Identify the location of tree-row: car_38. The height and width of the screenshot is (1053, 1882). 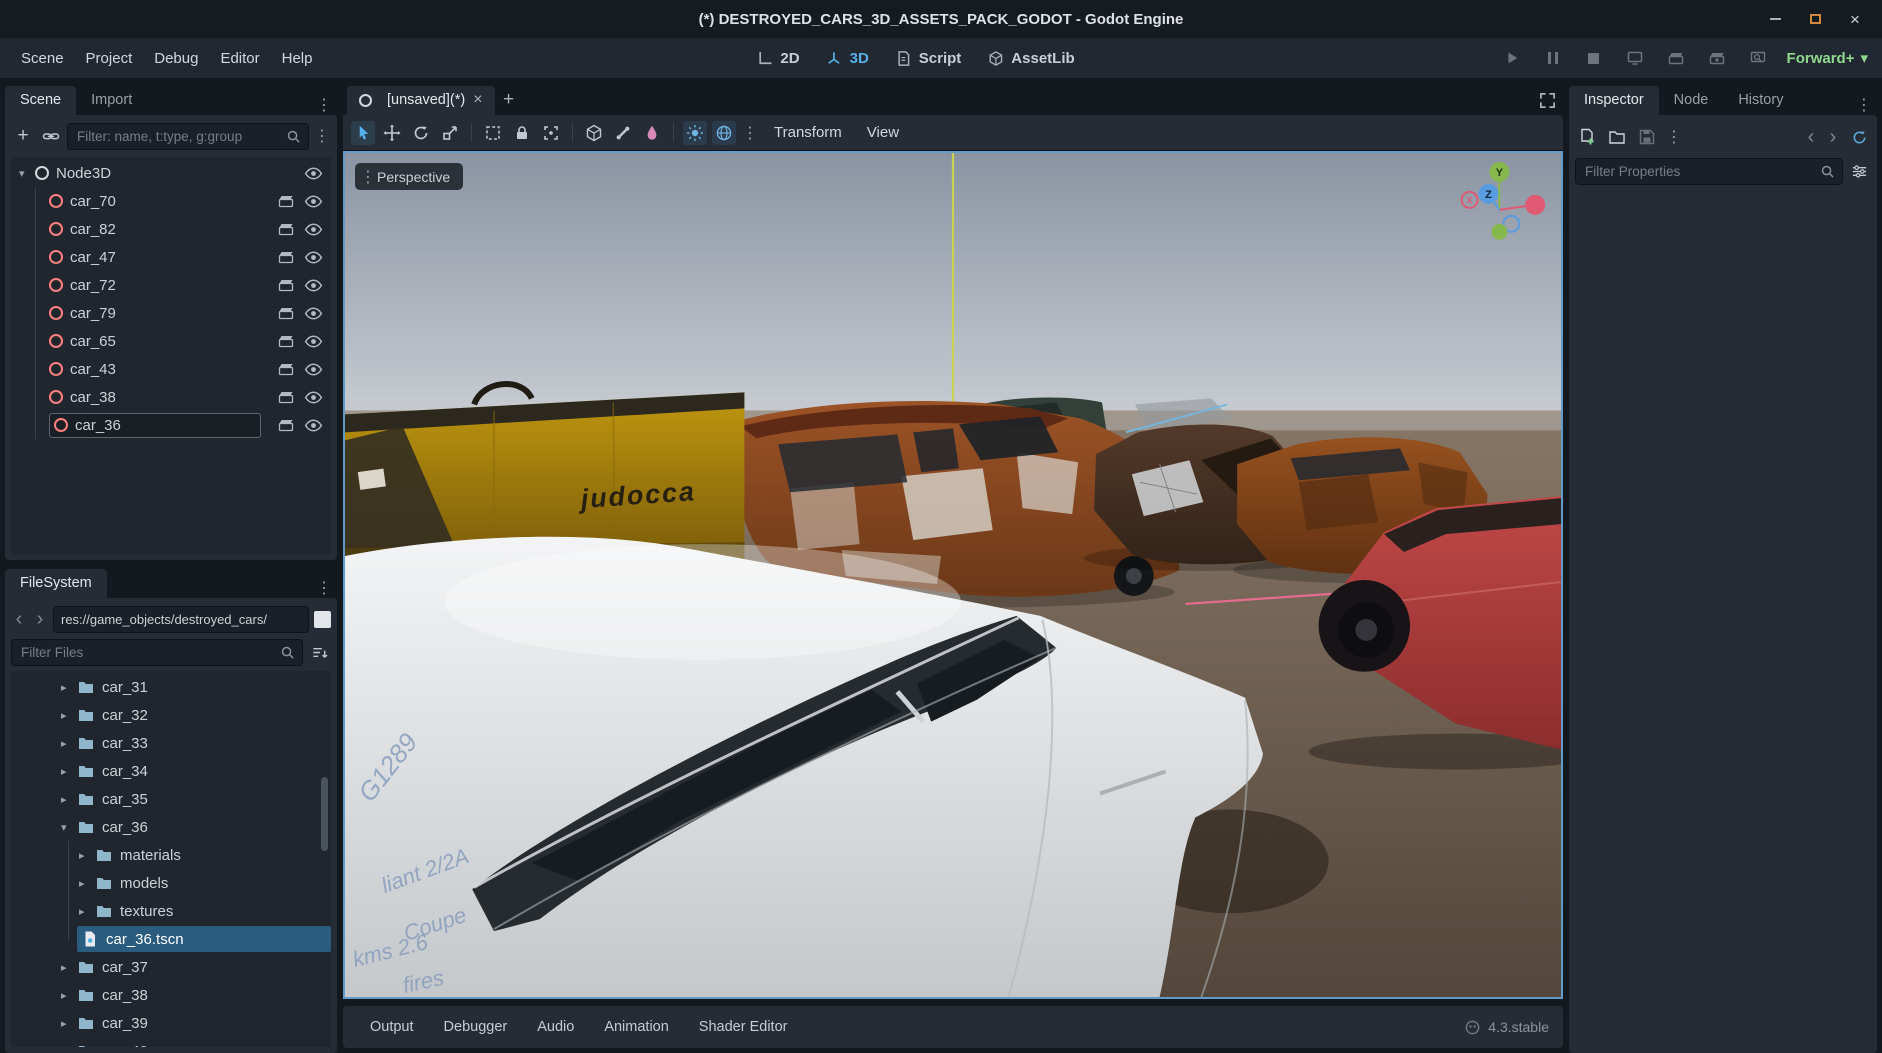
(171, 397).